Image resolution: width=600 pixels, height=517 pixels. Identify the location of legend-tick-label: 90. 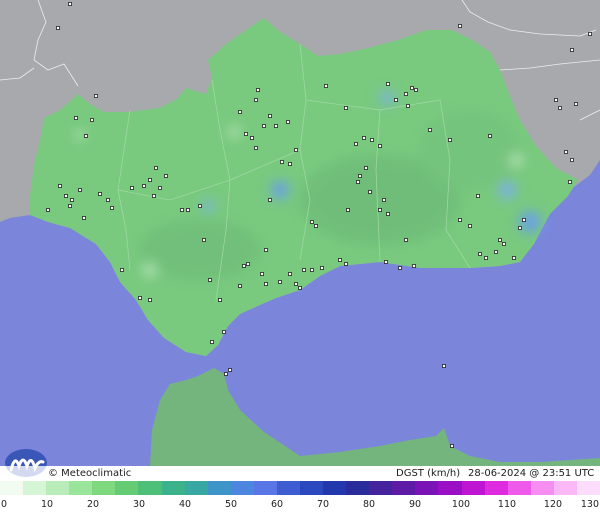
(415, 504).